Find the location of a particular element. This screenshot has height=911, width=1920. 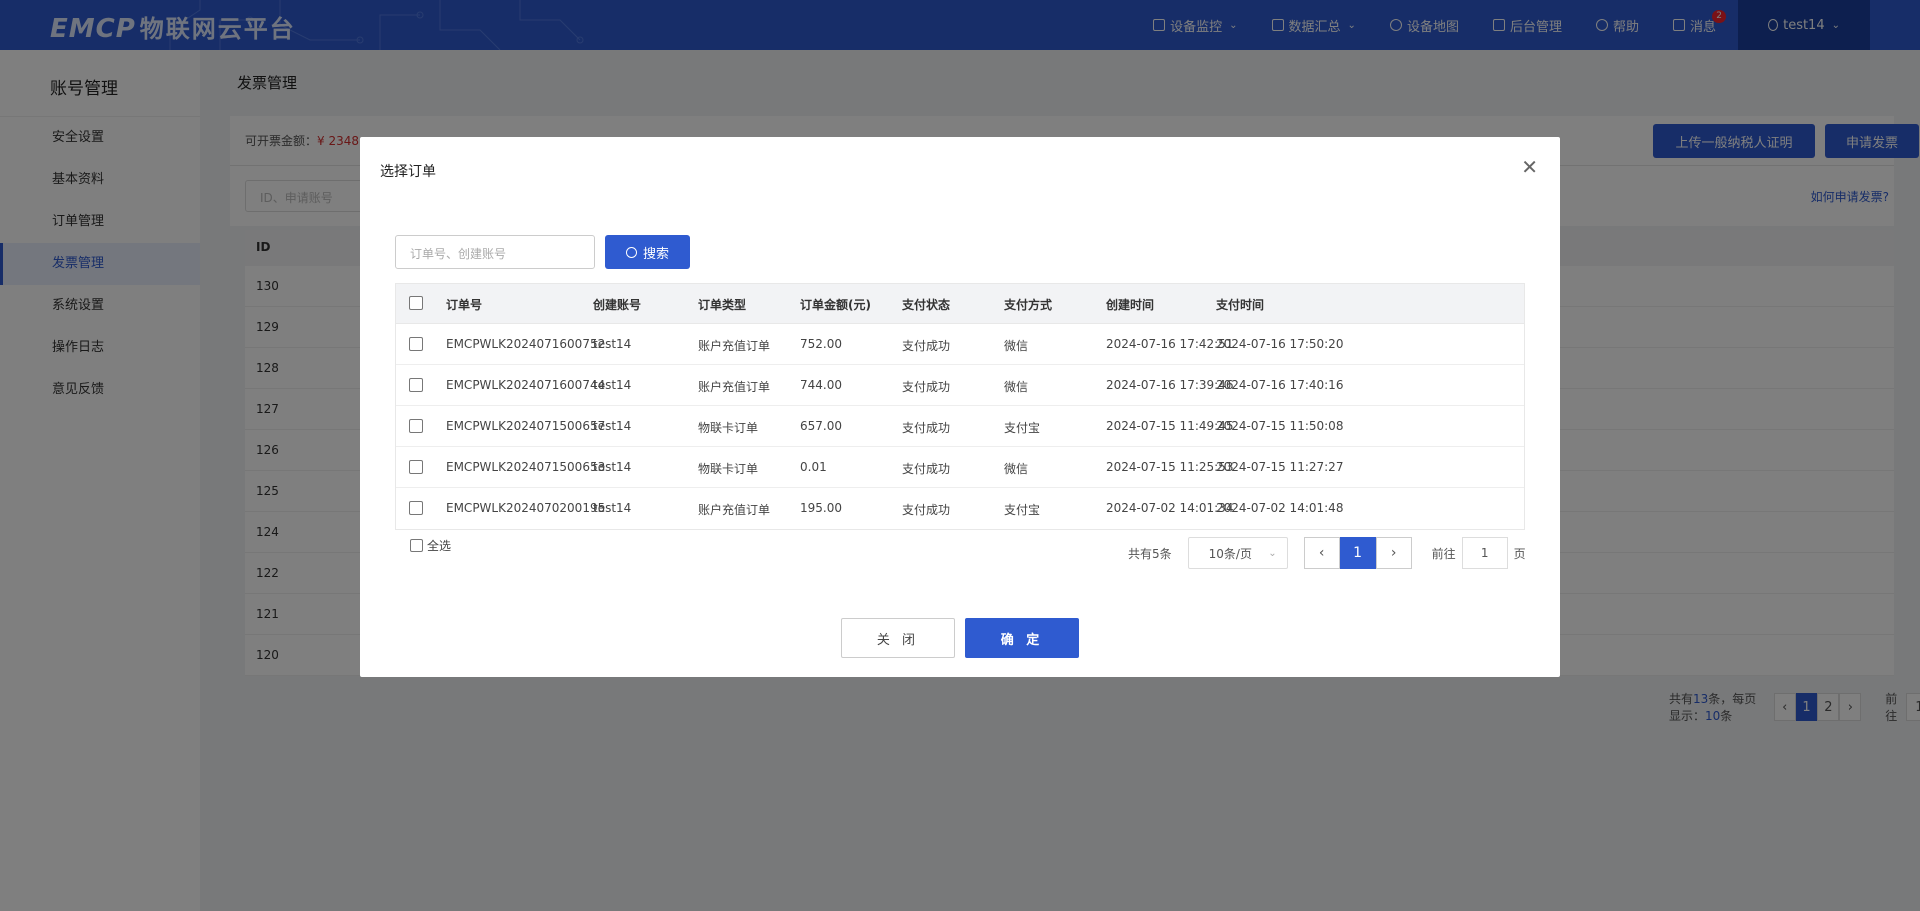

cell-paid-time: 2024-07-16 17:40:16 is located at coordinates (1280, 385).